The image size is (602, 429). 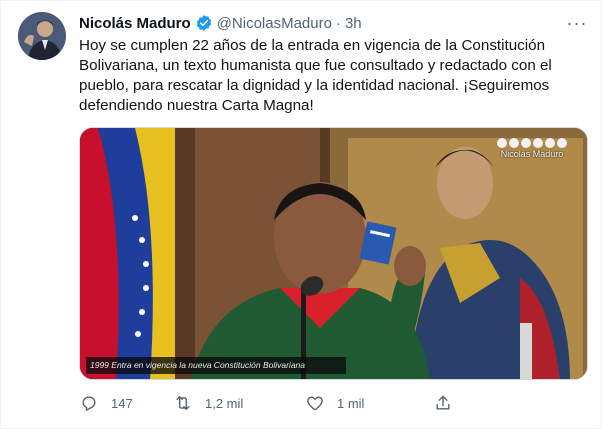 I want to click on instagram-icon, so click(x=526, y=143).